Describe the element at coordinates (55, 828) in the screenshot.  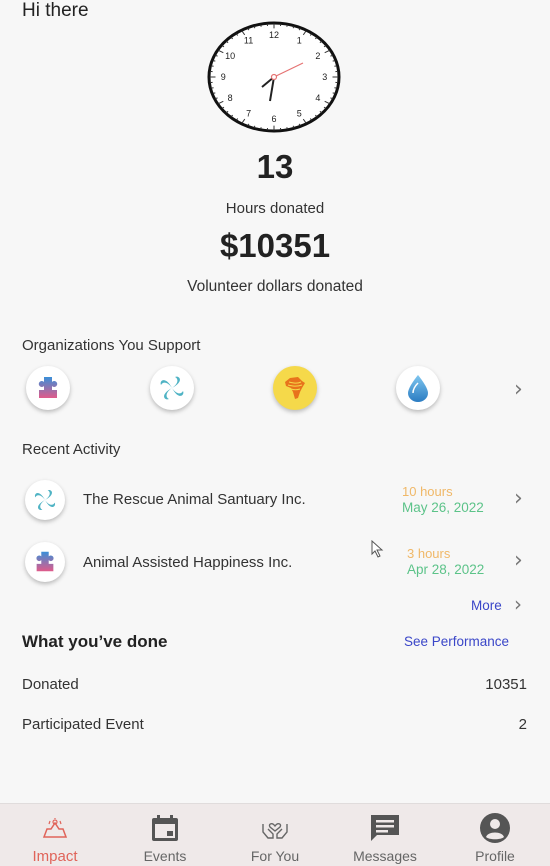
I see `impact-icon` at that location.